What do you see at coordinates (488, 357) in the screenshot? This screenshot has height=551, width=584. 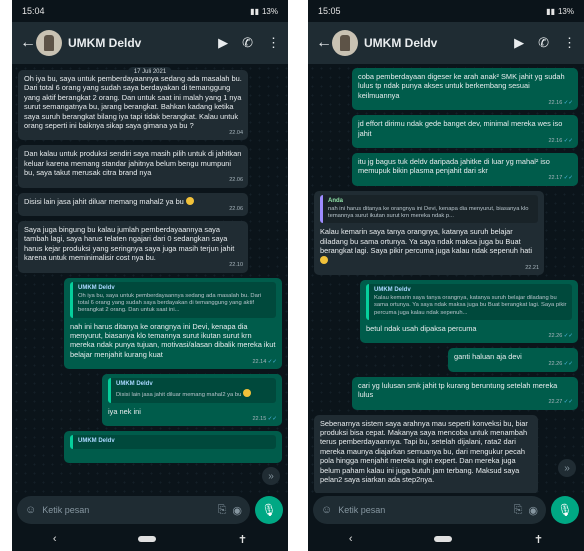 I see `message-text: ganti haluan aja devi` at bounding box center [488, 357].